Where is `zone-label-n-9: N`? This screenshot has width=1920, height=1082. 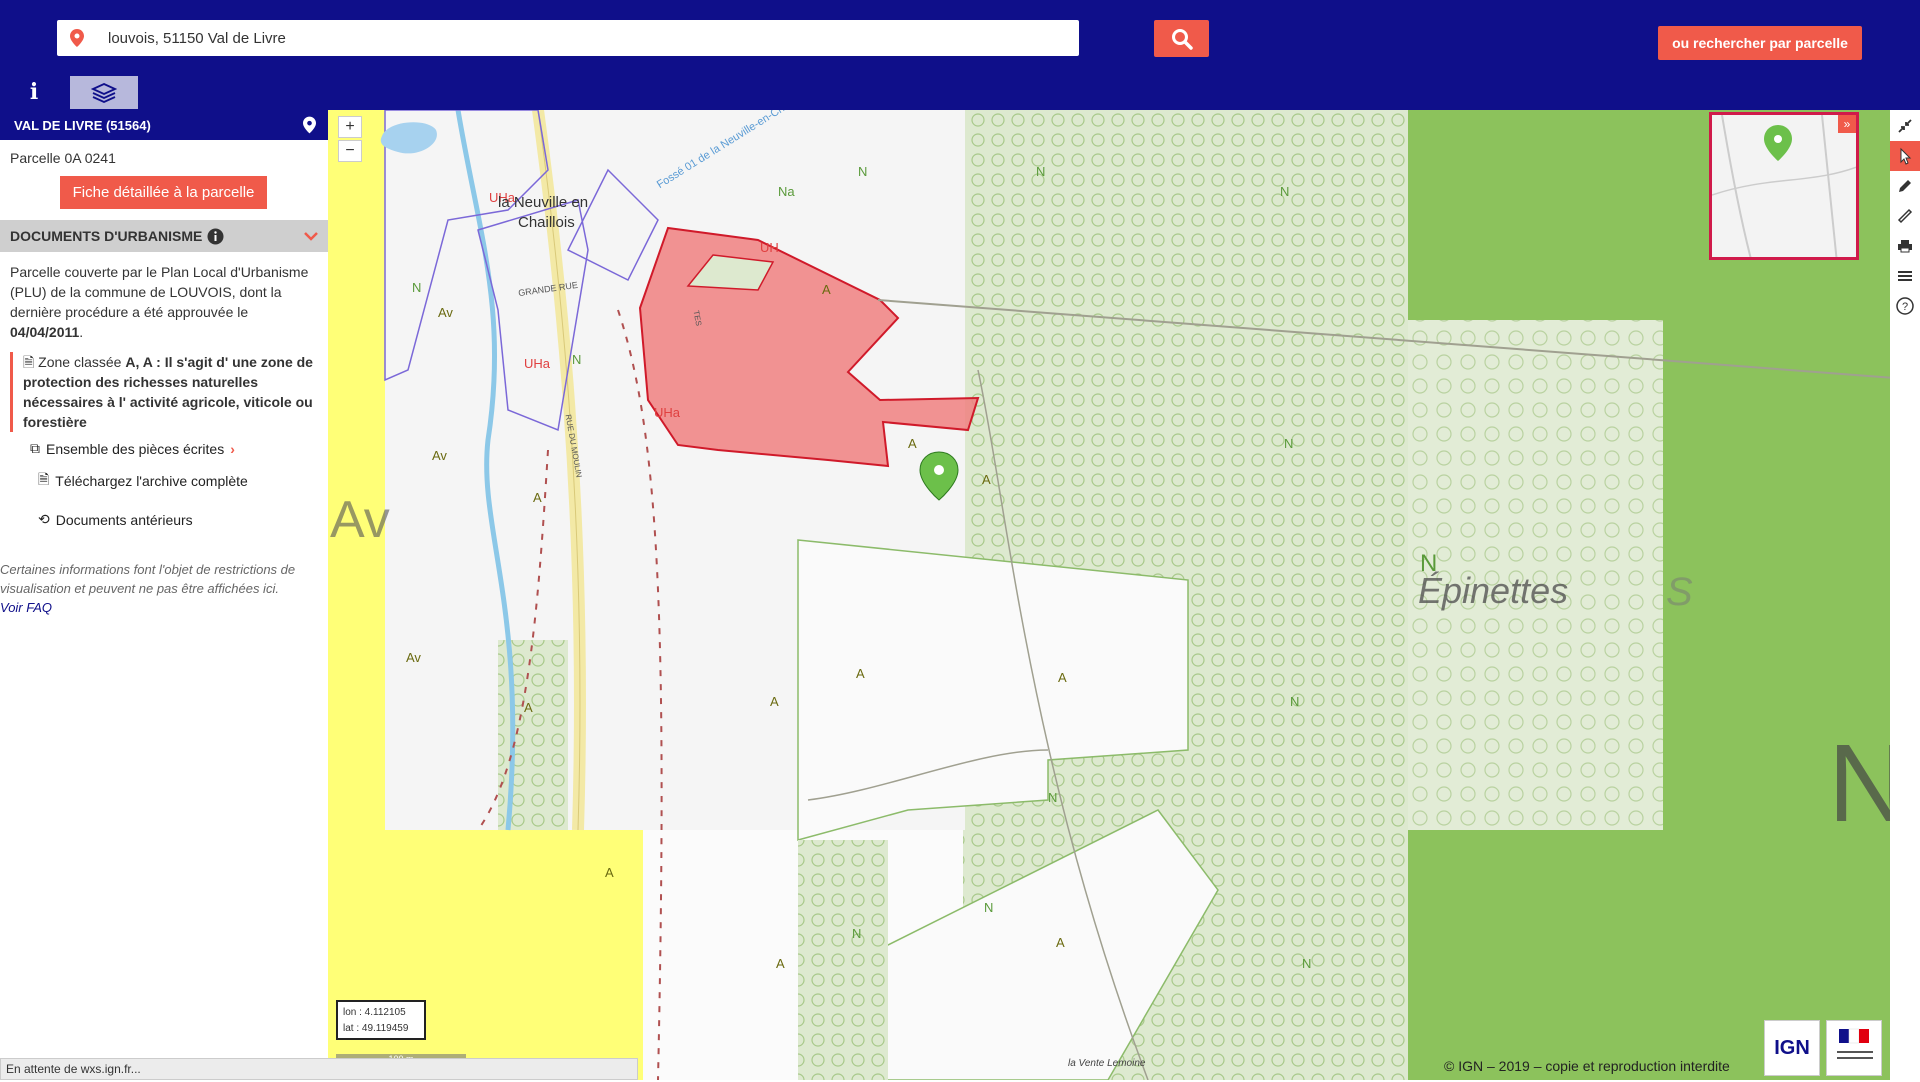 zone-label-n-9: N is located at coordinates (577, 359).